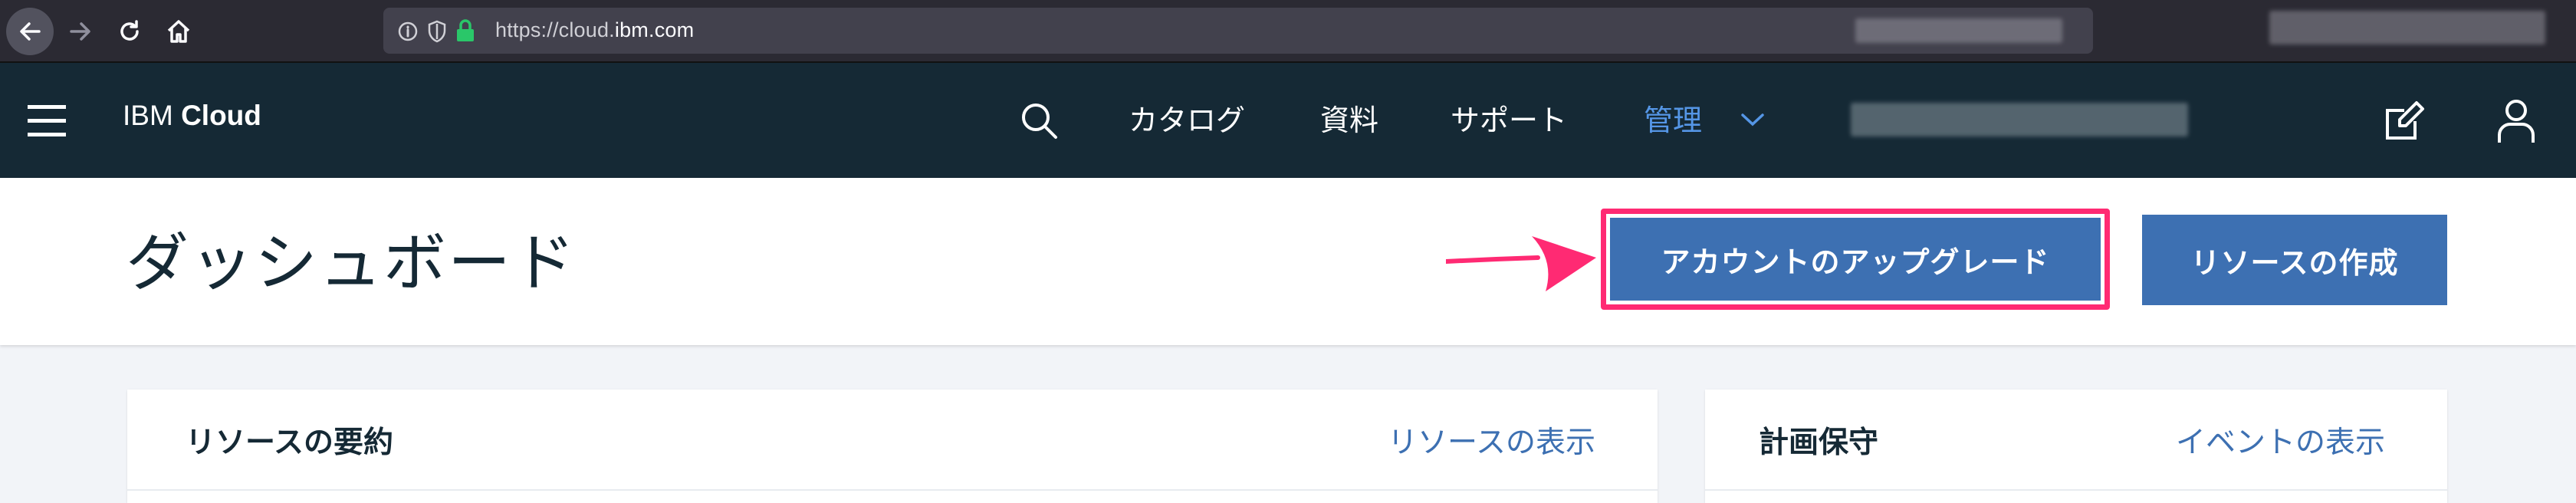  I want to click on view-events-link: イベントの表示, so click(2281, 440).